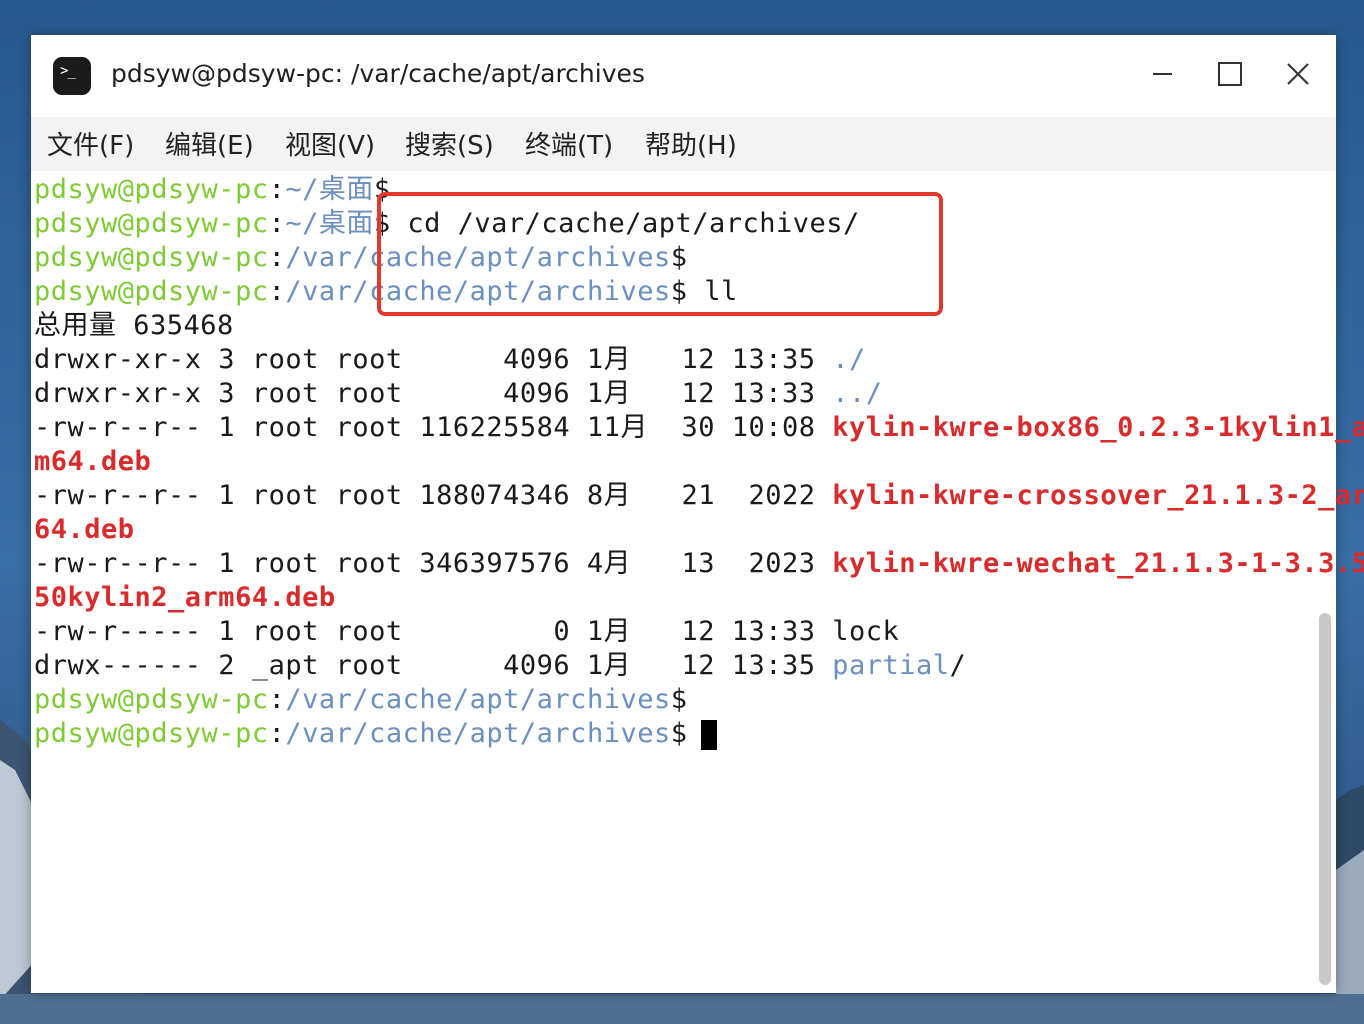 Image resolution: width=1364 pixels, height=1024 pixels. I want to click on menu-bar: 文件(F) 编辑(E) 视图(V) 搜索(S) 终端(T) 帮助(H), so click(683, 144).